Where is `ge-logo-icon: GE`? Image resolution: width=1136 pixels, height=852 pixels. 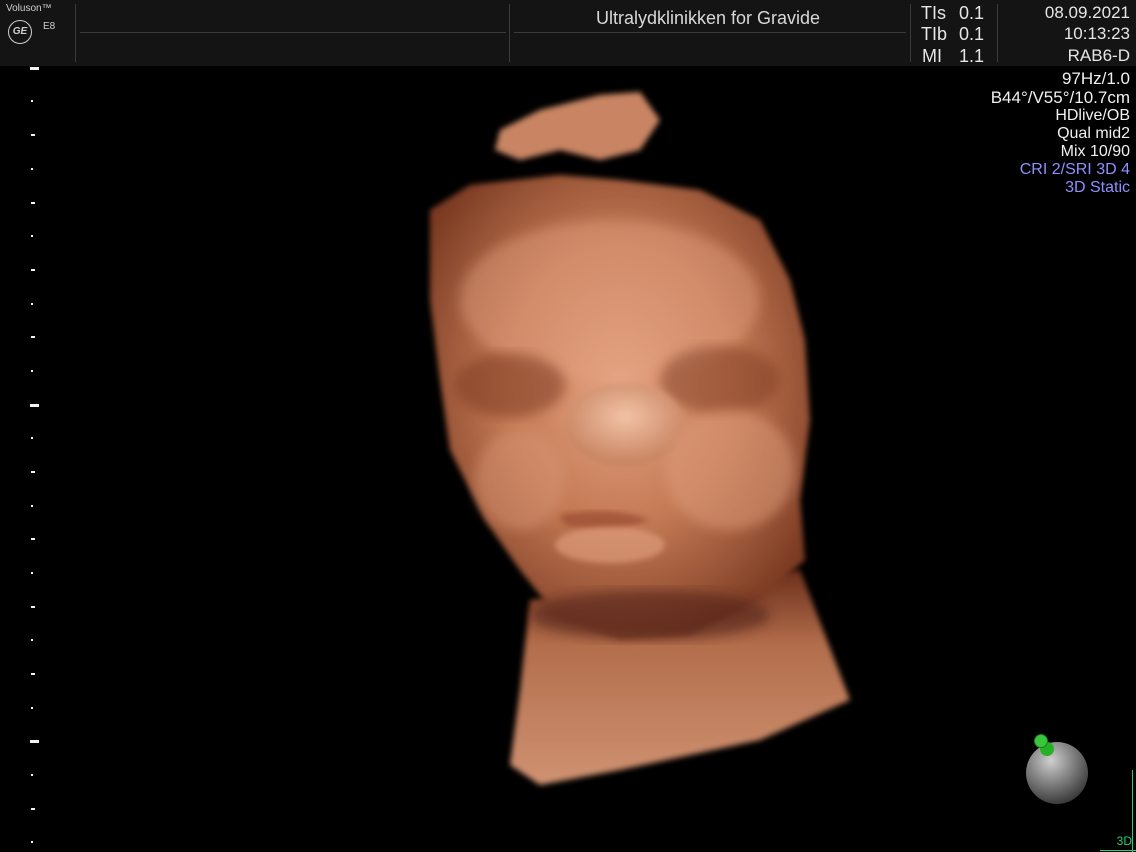
ge-logo-icon: GE is located at coordinates (20, 32).